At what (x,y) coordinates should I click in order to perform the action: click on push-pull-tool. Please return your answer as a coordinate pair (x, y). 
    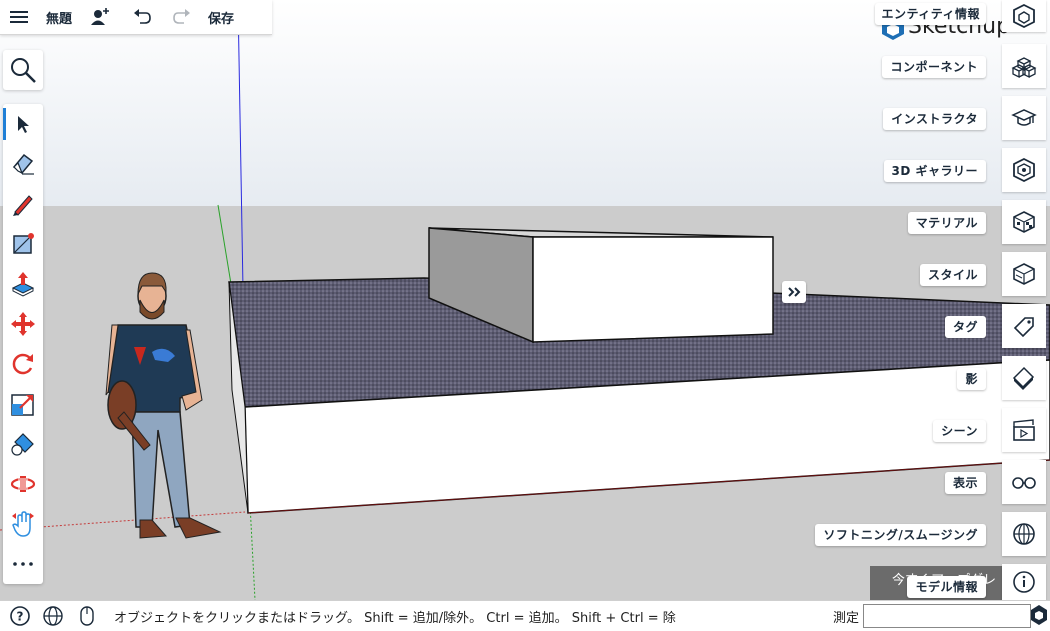
    Looking at the image, I should click on (23, 284).